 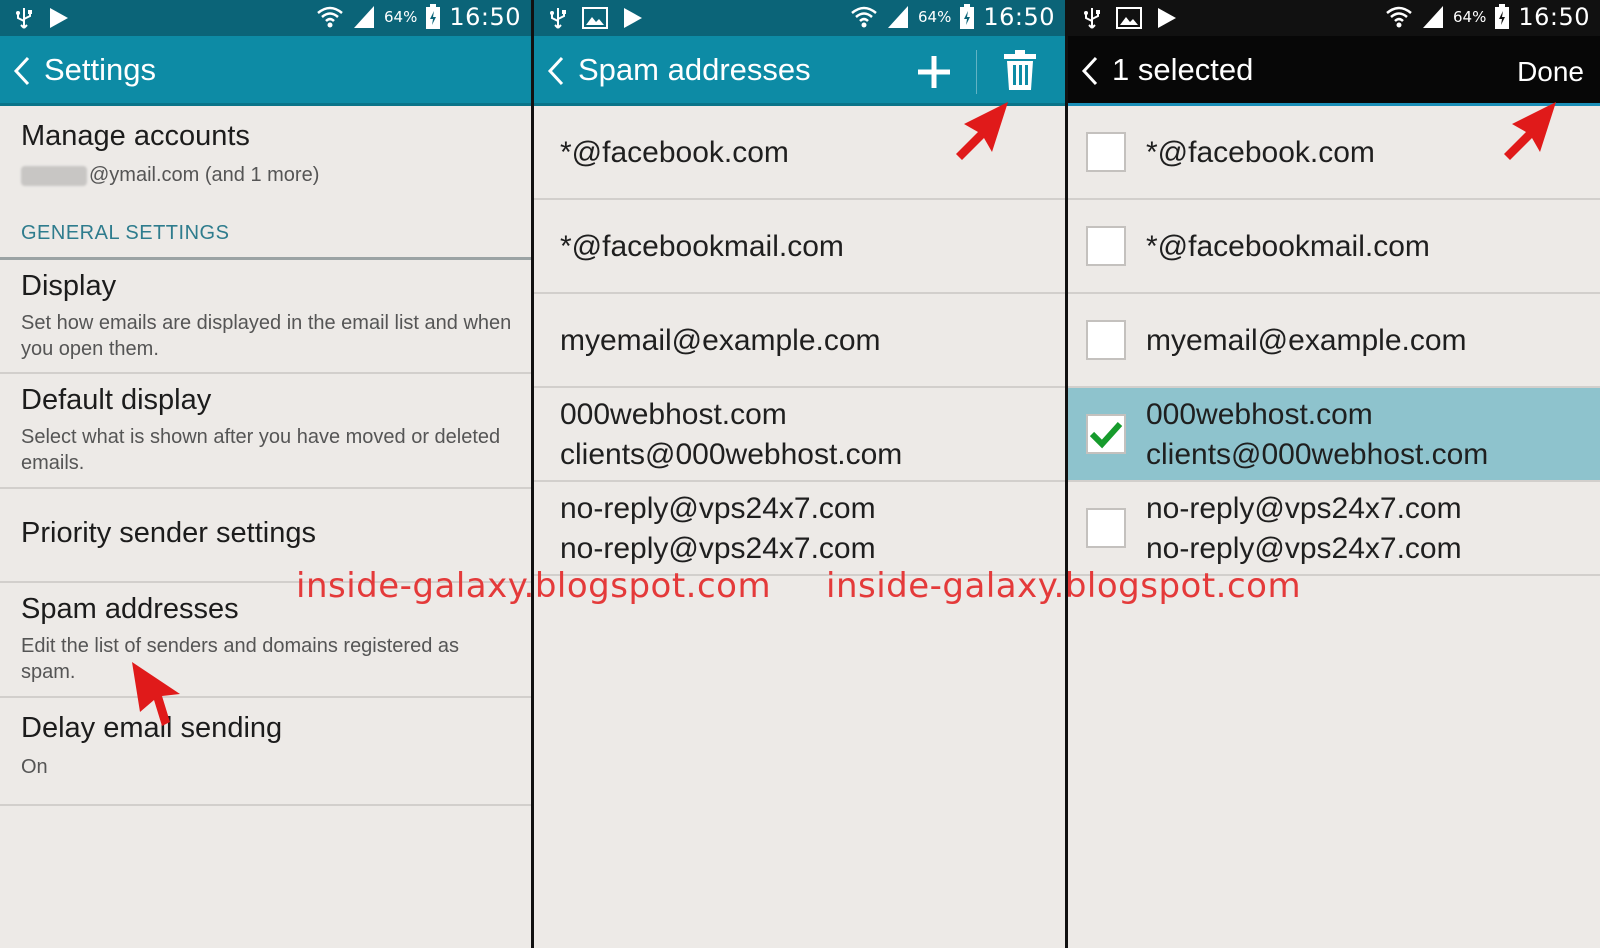 What do you see at coordinates (799, 435) in the screenshot?
I see `spam-address-row: 000webhost.com clients@000webhost.com` at bounding box center [799, 435].